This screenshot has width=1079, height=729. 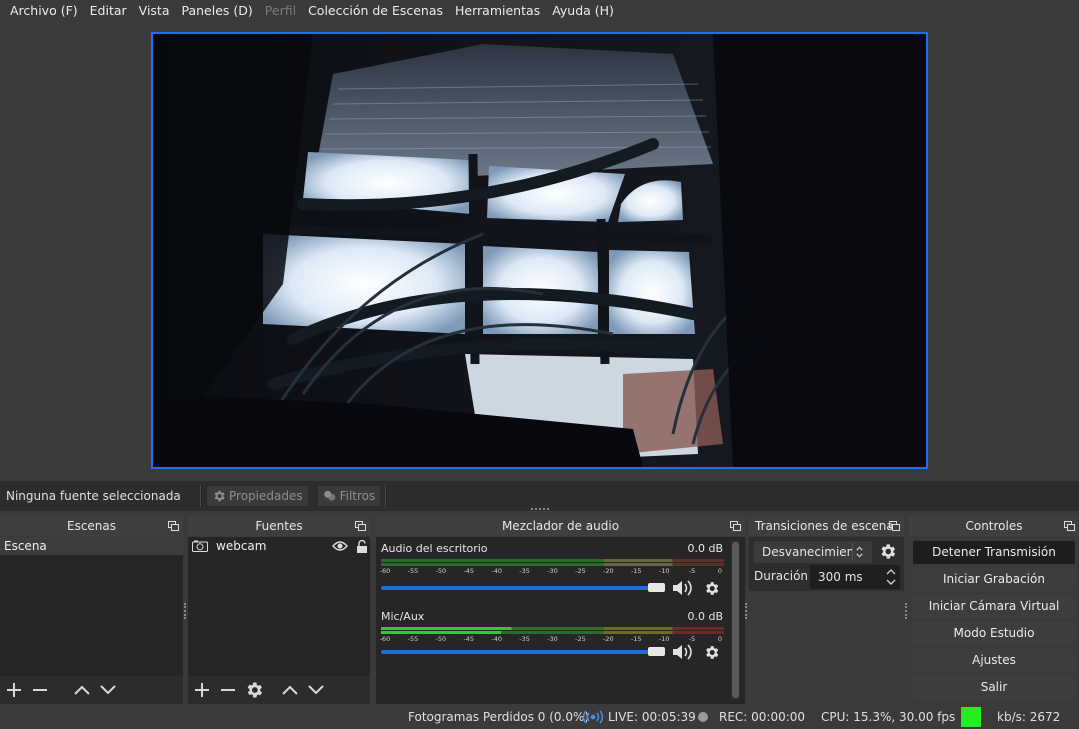 I want to click on spin-arrows-icon, so click(x=891, y=577).